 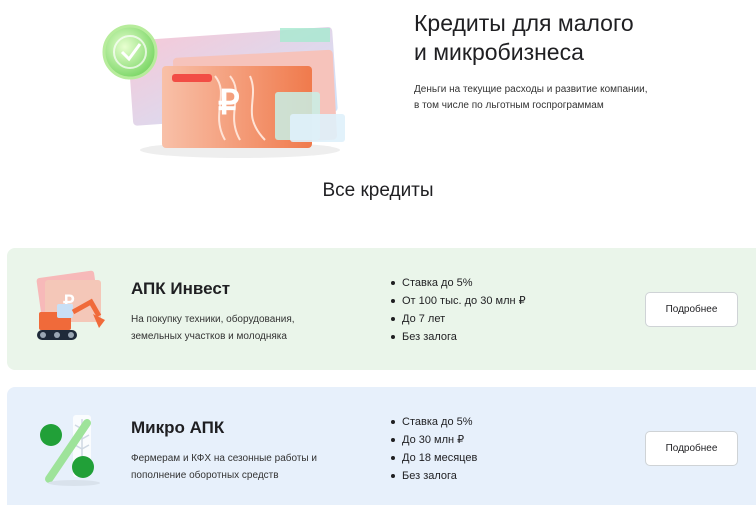 I want to click on feature-amount: От 100 тыс. до 30 млн ₽, so click(x=458, y=301).